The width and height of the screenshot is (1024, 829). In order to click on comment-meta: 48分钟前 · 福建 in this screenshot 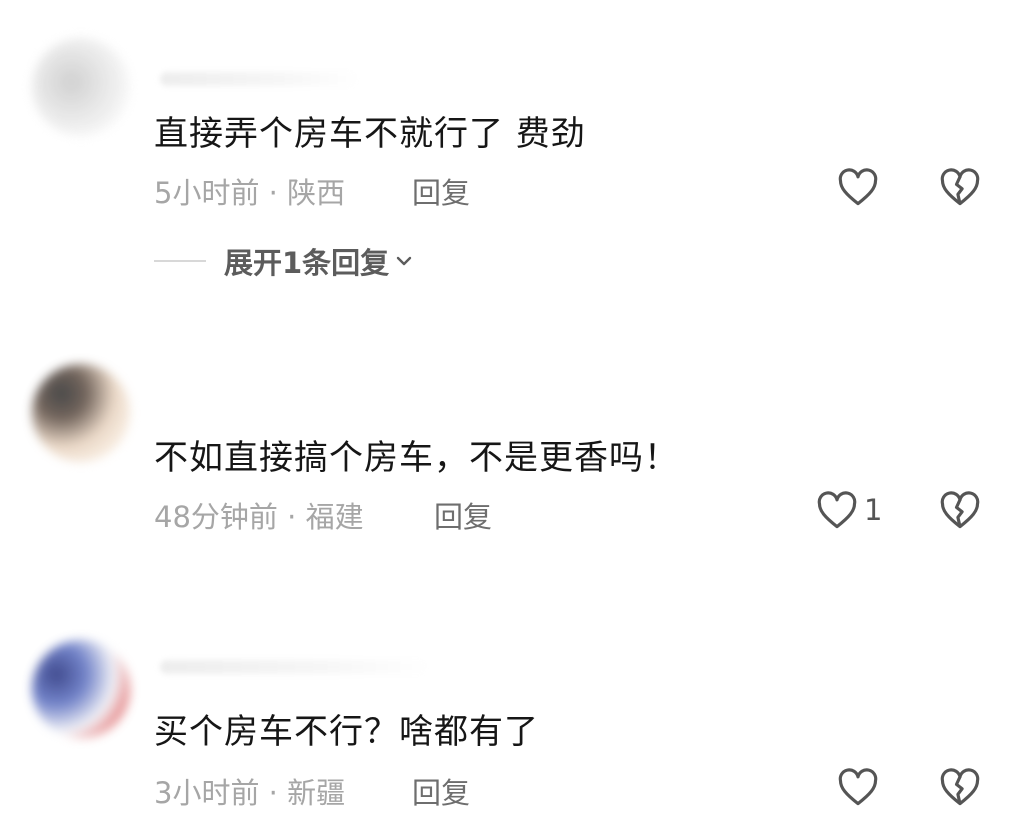, I will do `click(259, 515)`.